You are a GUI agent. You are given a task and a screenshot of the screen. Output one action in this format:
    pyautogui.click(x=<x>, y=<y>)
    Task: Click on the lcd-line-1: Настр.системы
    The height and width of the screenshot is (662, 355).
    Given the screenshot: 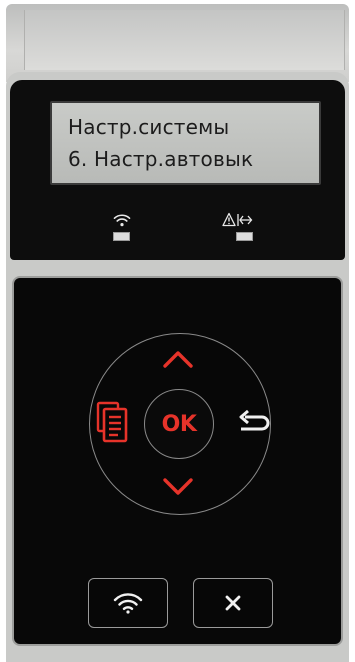 What is the action you would take?
    pyautogui.click(x=149, y=127)
    